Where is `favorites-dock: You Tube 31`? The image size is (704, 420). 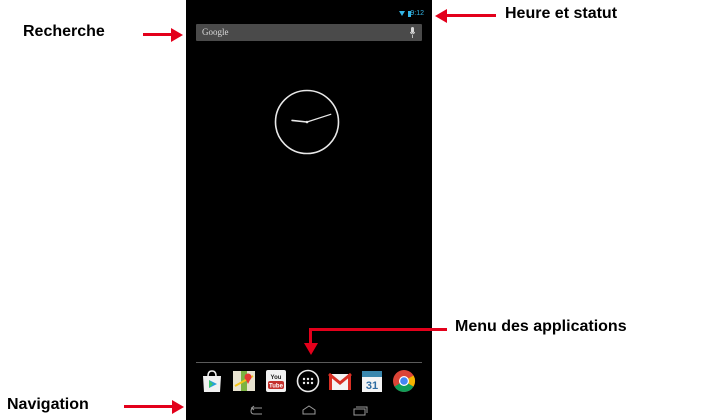 favorites-dock: You Tube 31 is located at coordinates (309, 381).